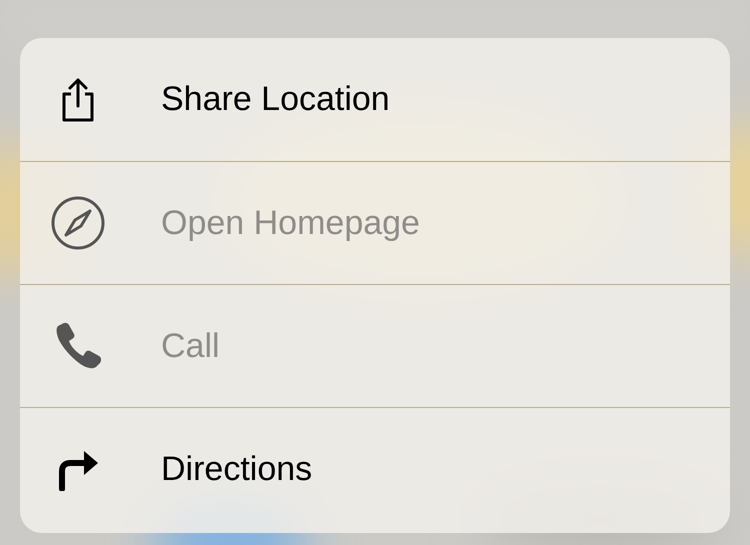  Describe the element at coordinates (78, 223) in the screenshot. I see `compass-icon` at that location.